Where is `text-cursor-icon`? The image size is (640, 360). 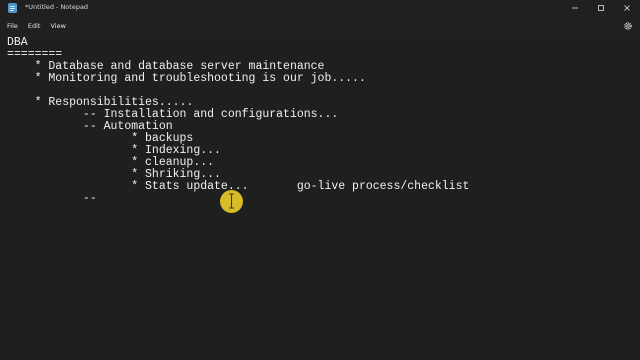 text-cursor-icon is located at coordinates (231, 201).